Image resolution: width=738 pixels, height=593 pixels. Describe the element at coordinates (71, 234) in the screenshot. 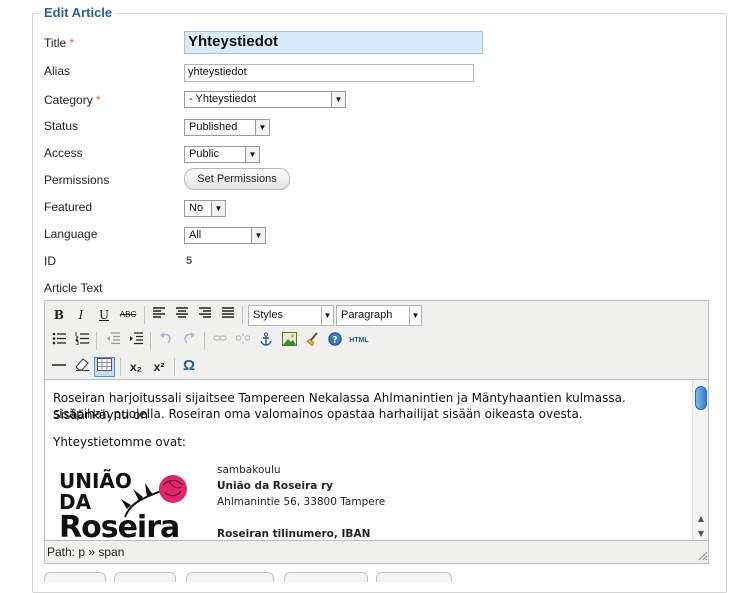

I see `language-label: Language` at that location.